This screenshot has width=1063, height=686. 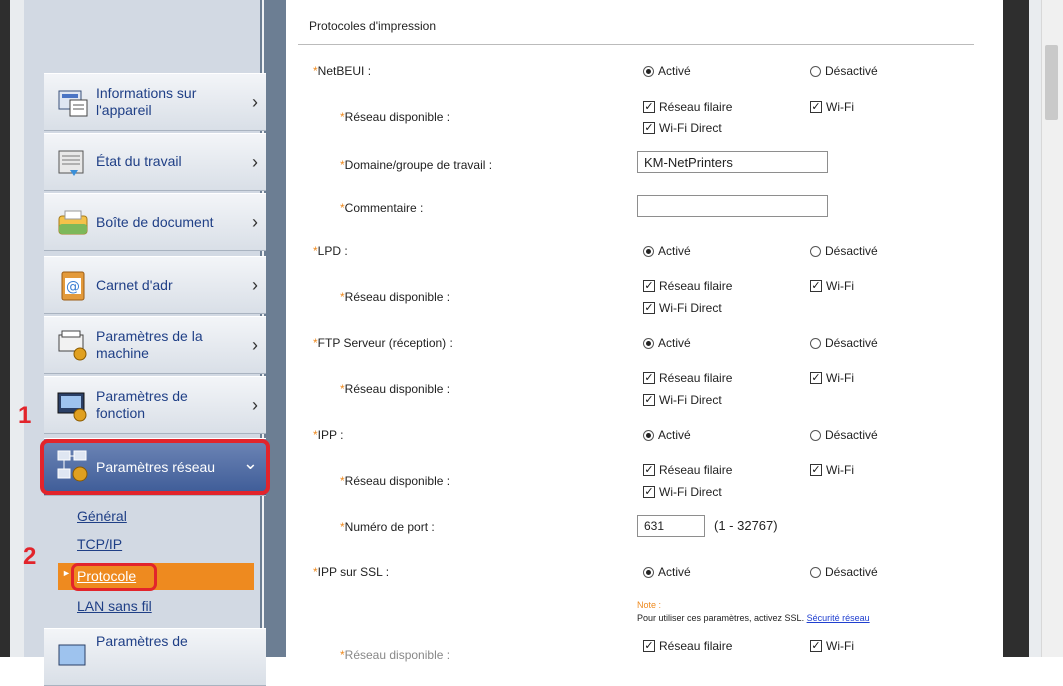 What do you see at coordinates (102, 516) in the screenshot?
I see `sub-link-general: Général` at bounding box center [102, 516].